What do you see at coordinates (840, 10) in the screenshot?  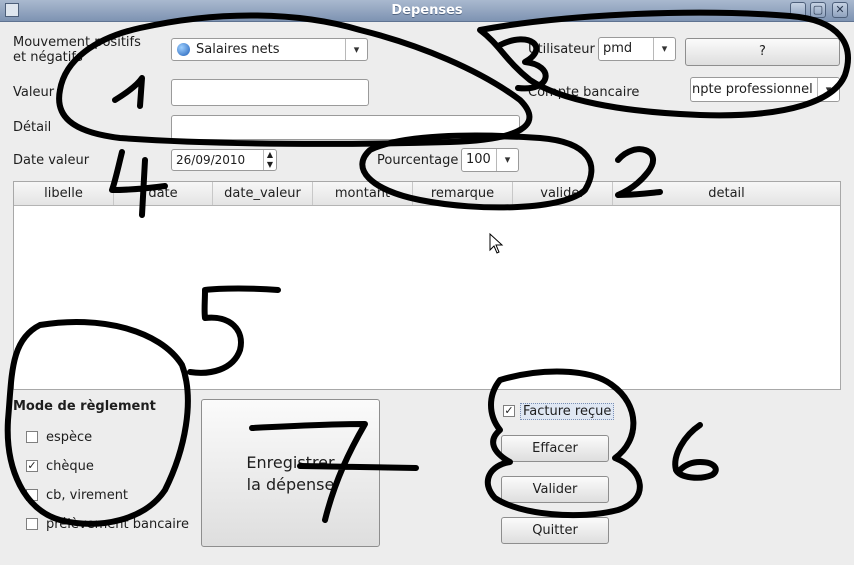 I see `close-button: ✕` at bounding box center [840, 10].